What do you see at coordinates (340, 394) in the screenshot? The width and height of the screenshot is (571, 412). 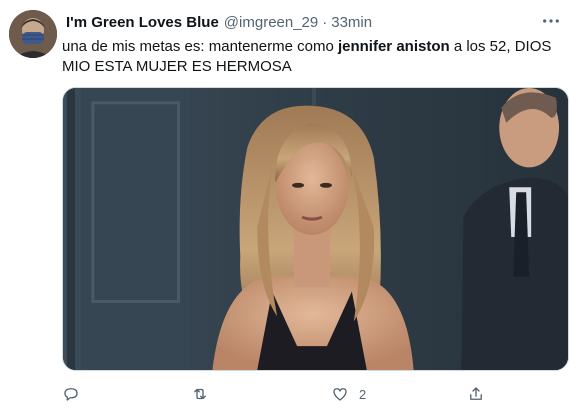 I see `heart-icon` at bounding box center [340, 394].